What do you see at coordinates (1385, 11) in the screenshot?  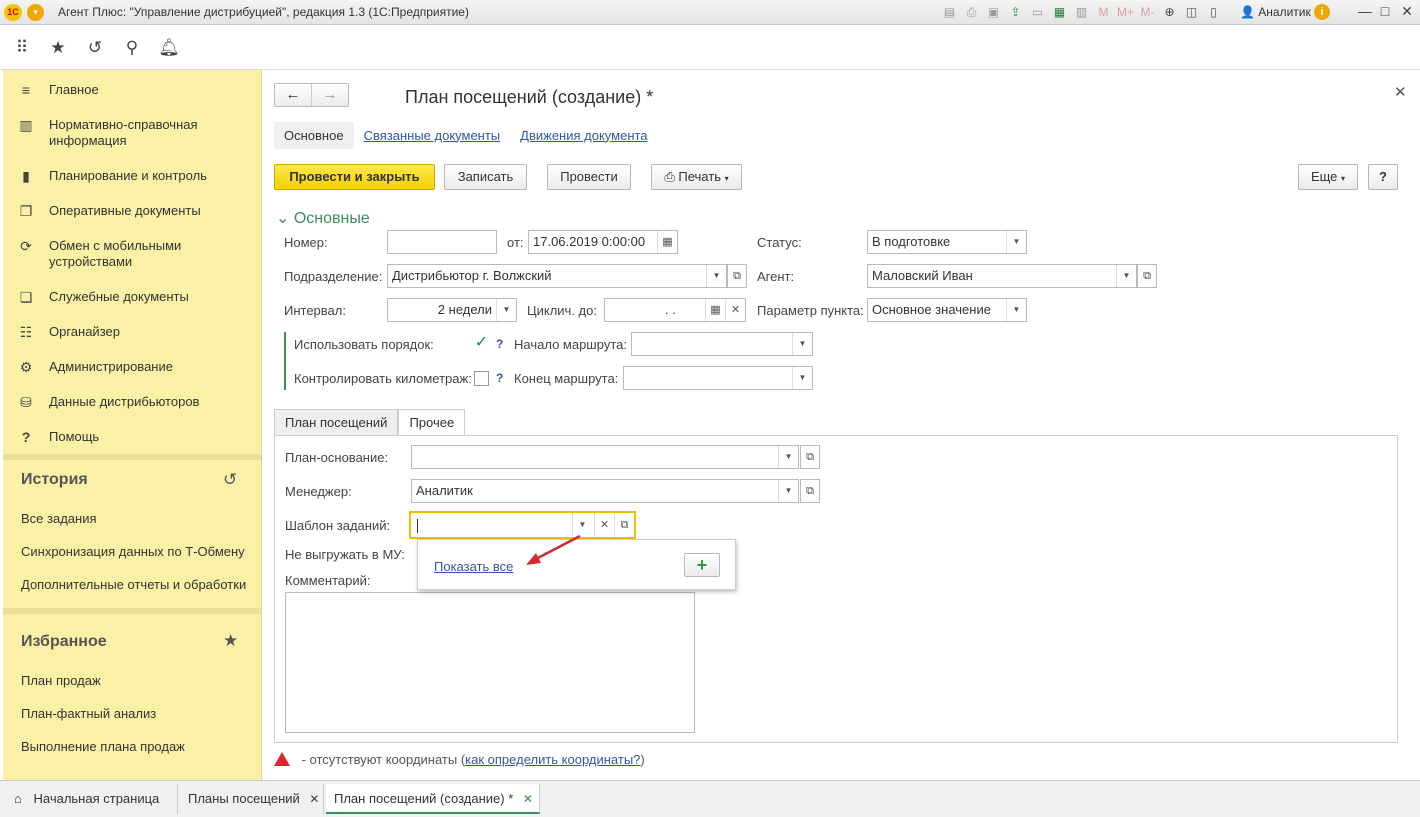 I see `maximize-button: □` at bounding box center [1385, 11].